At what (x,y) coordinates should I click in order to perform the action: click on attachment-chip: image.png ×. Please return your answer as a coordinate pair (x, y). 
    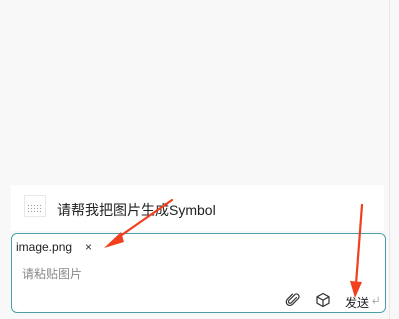
    Looking at the image, I should click on (54, 247).